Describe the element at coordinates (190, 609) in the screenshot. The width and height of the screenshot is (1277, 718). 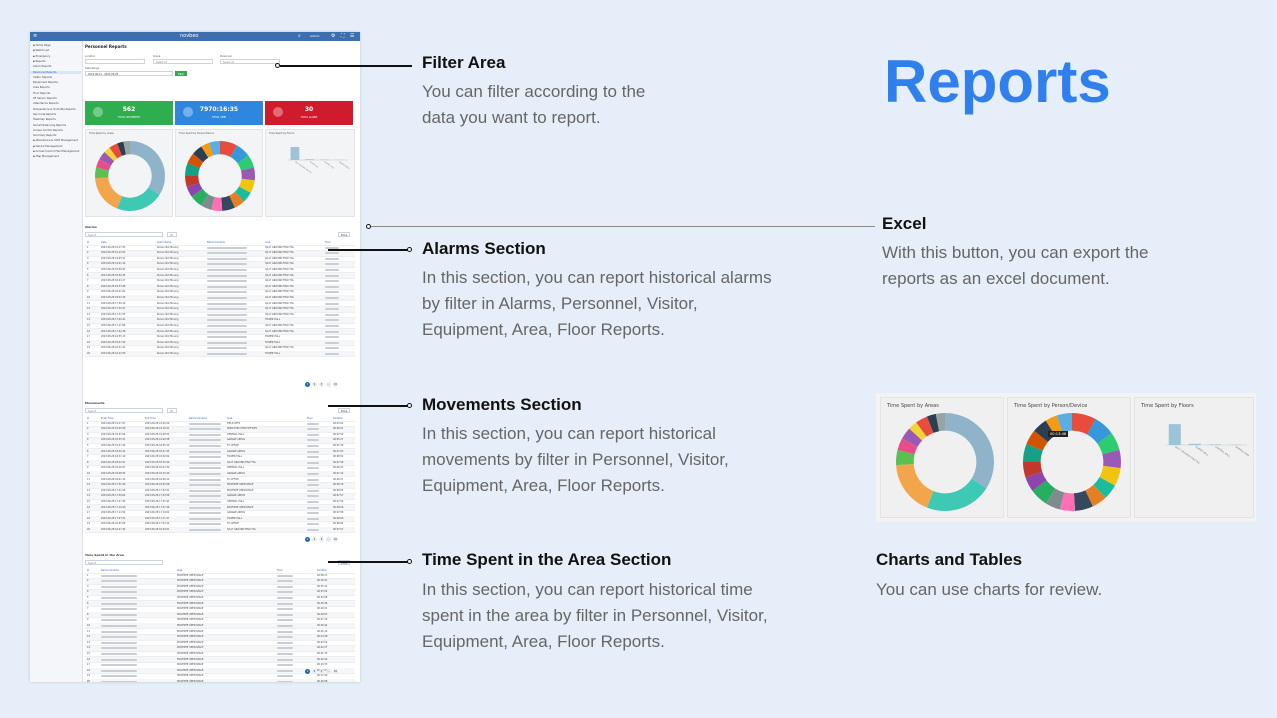
I see `table-cell: MOVENTE OPEN SPACE` at that location.